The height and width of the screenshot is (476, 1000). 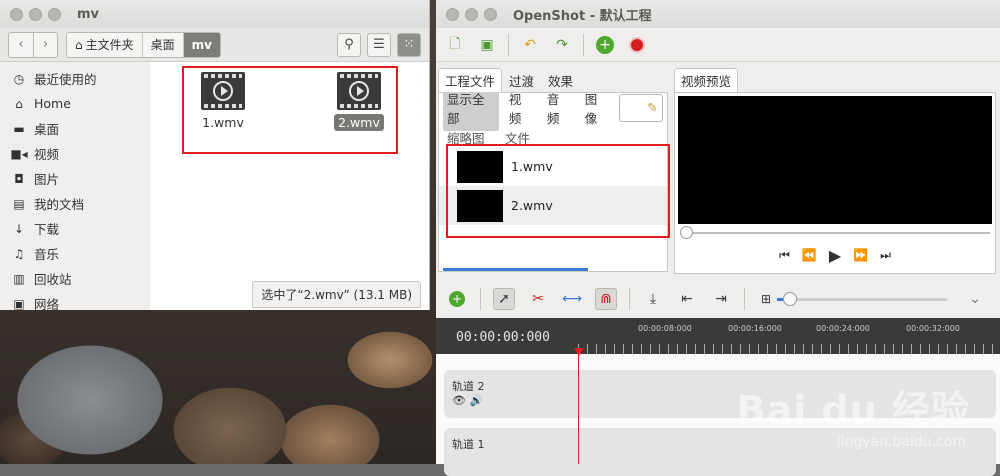 What do you see at coordinates (47, 304) in the screenshot?
I see `sidebar-item-label: 网络` at bounding box center [47, 304].